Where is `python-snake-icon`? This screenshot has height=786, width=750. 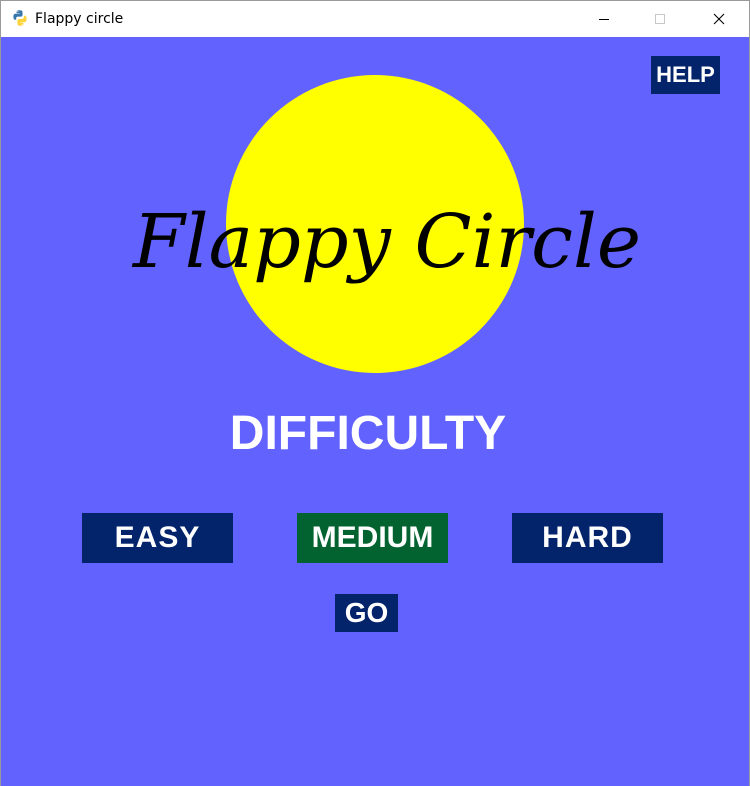 python-snake-icon is located at coordinates (20, 18).